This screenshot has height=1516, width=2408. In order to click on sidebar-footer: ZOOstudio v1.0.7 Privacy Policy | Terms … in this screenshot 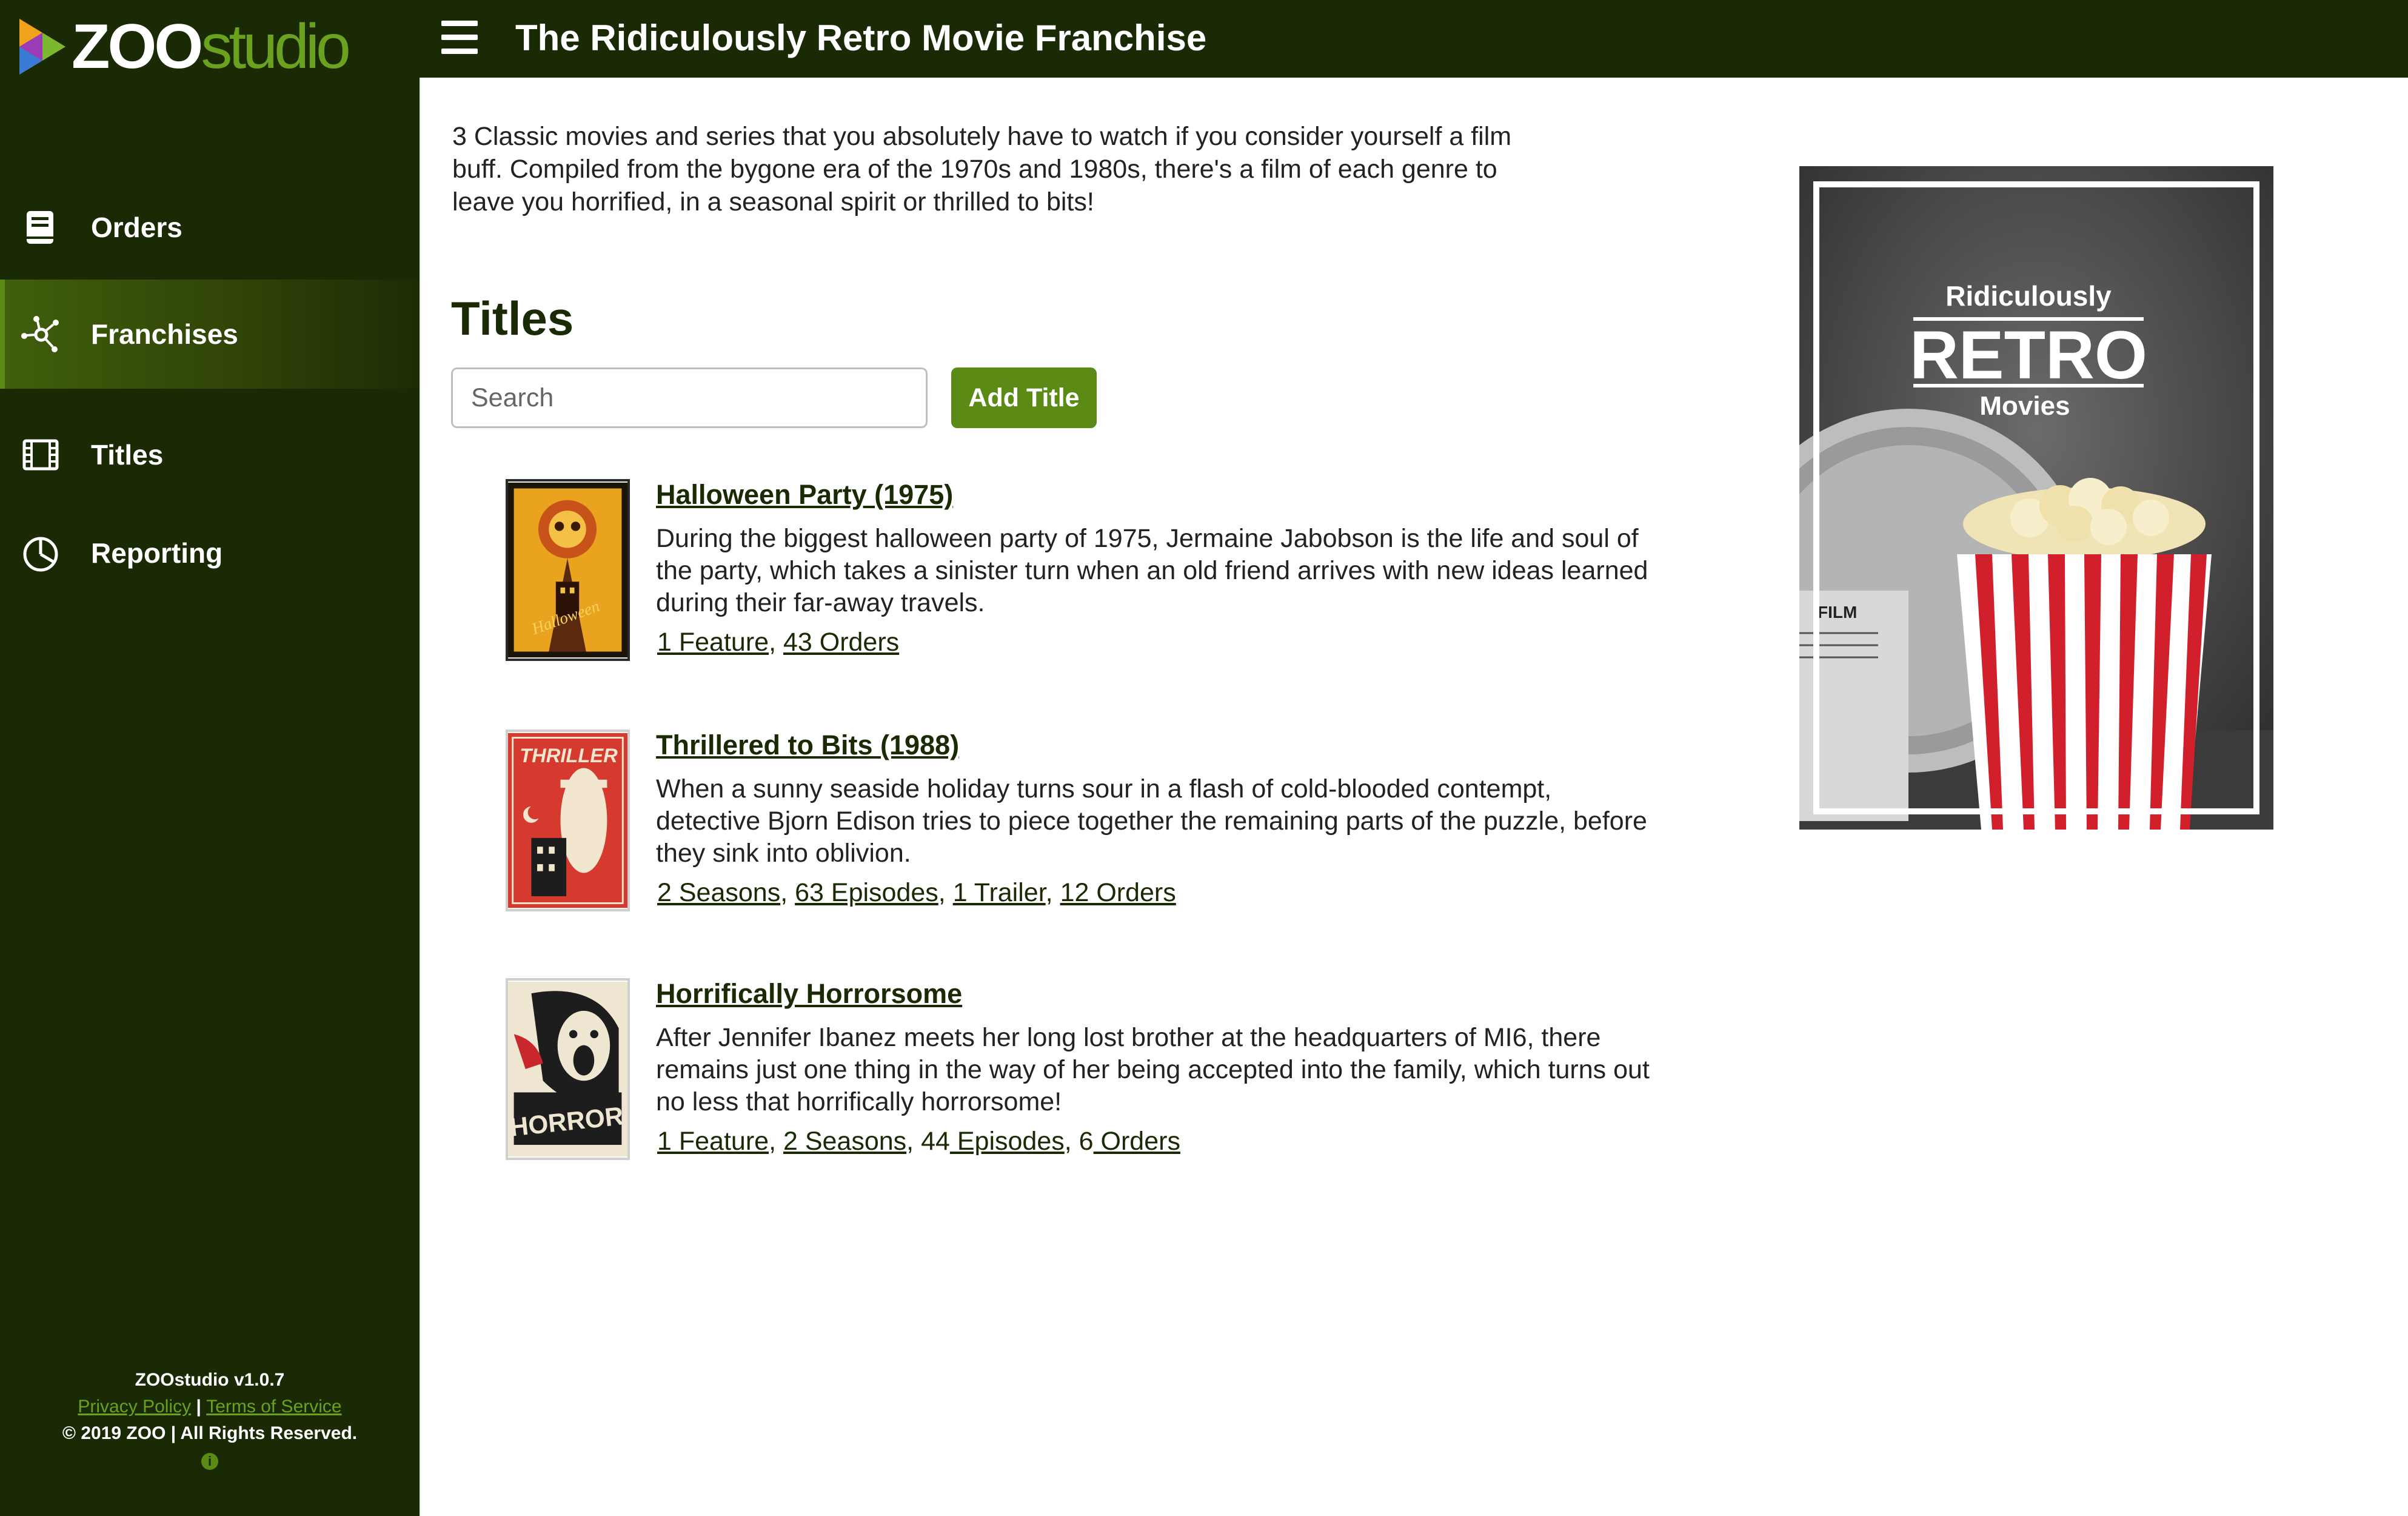, I will do `click(210, 1420)`.